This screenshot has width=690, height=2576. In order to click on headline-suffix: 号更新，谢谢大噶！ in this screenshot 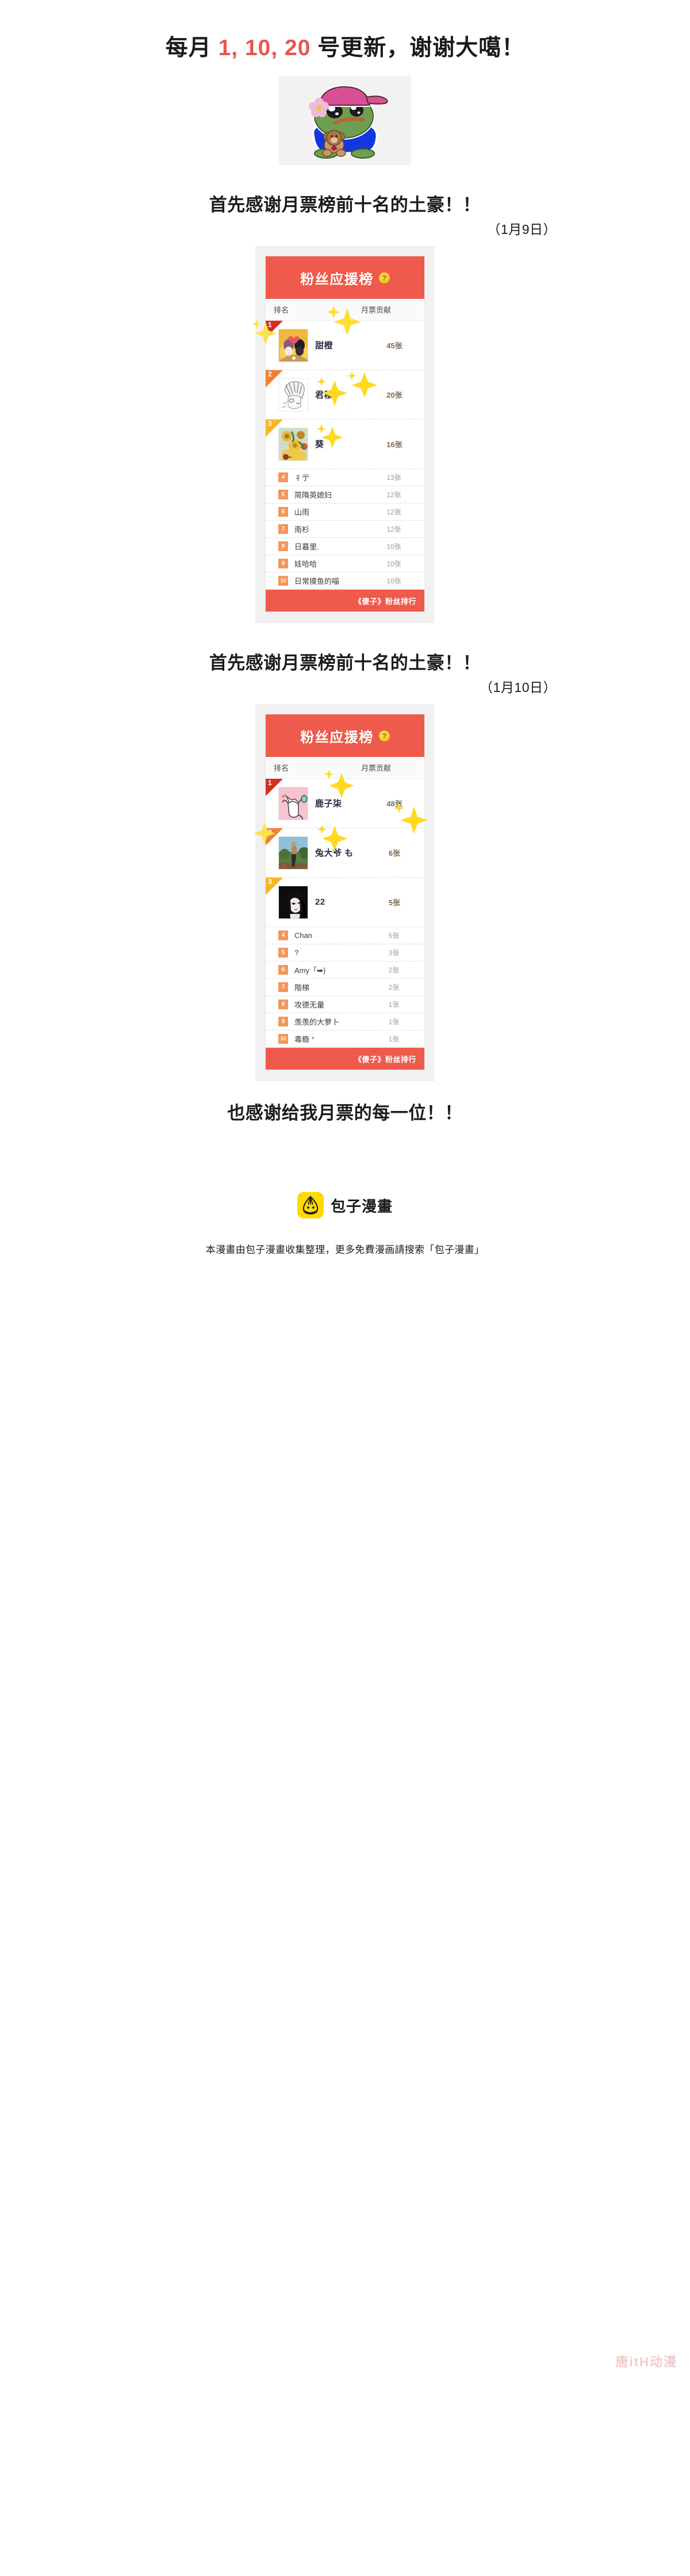, I will do `click(417, 48)`.